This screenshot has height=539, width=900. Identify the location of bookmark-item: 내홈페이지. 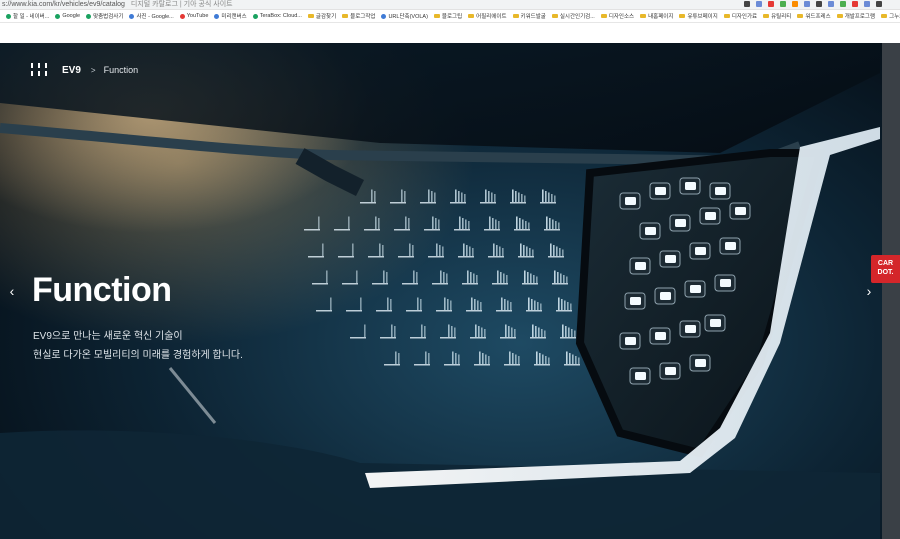
(656, 16).